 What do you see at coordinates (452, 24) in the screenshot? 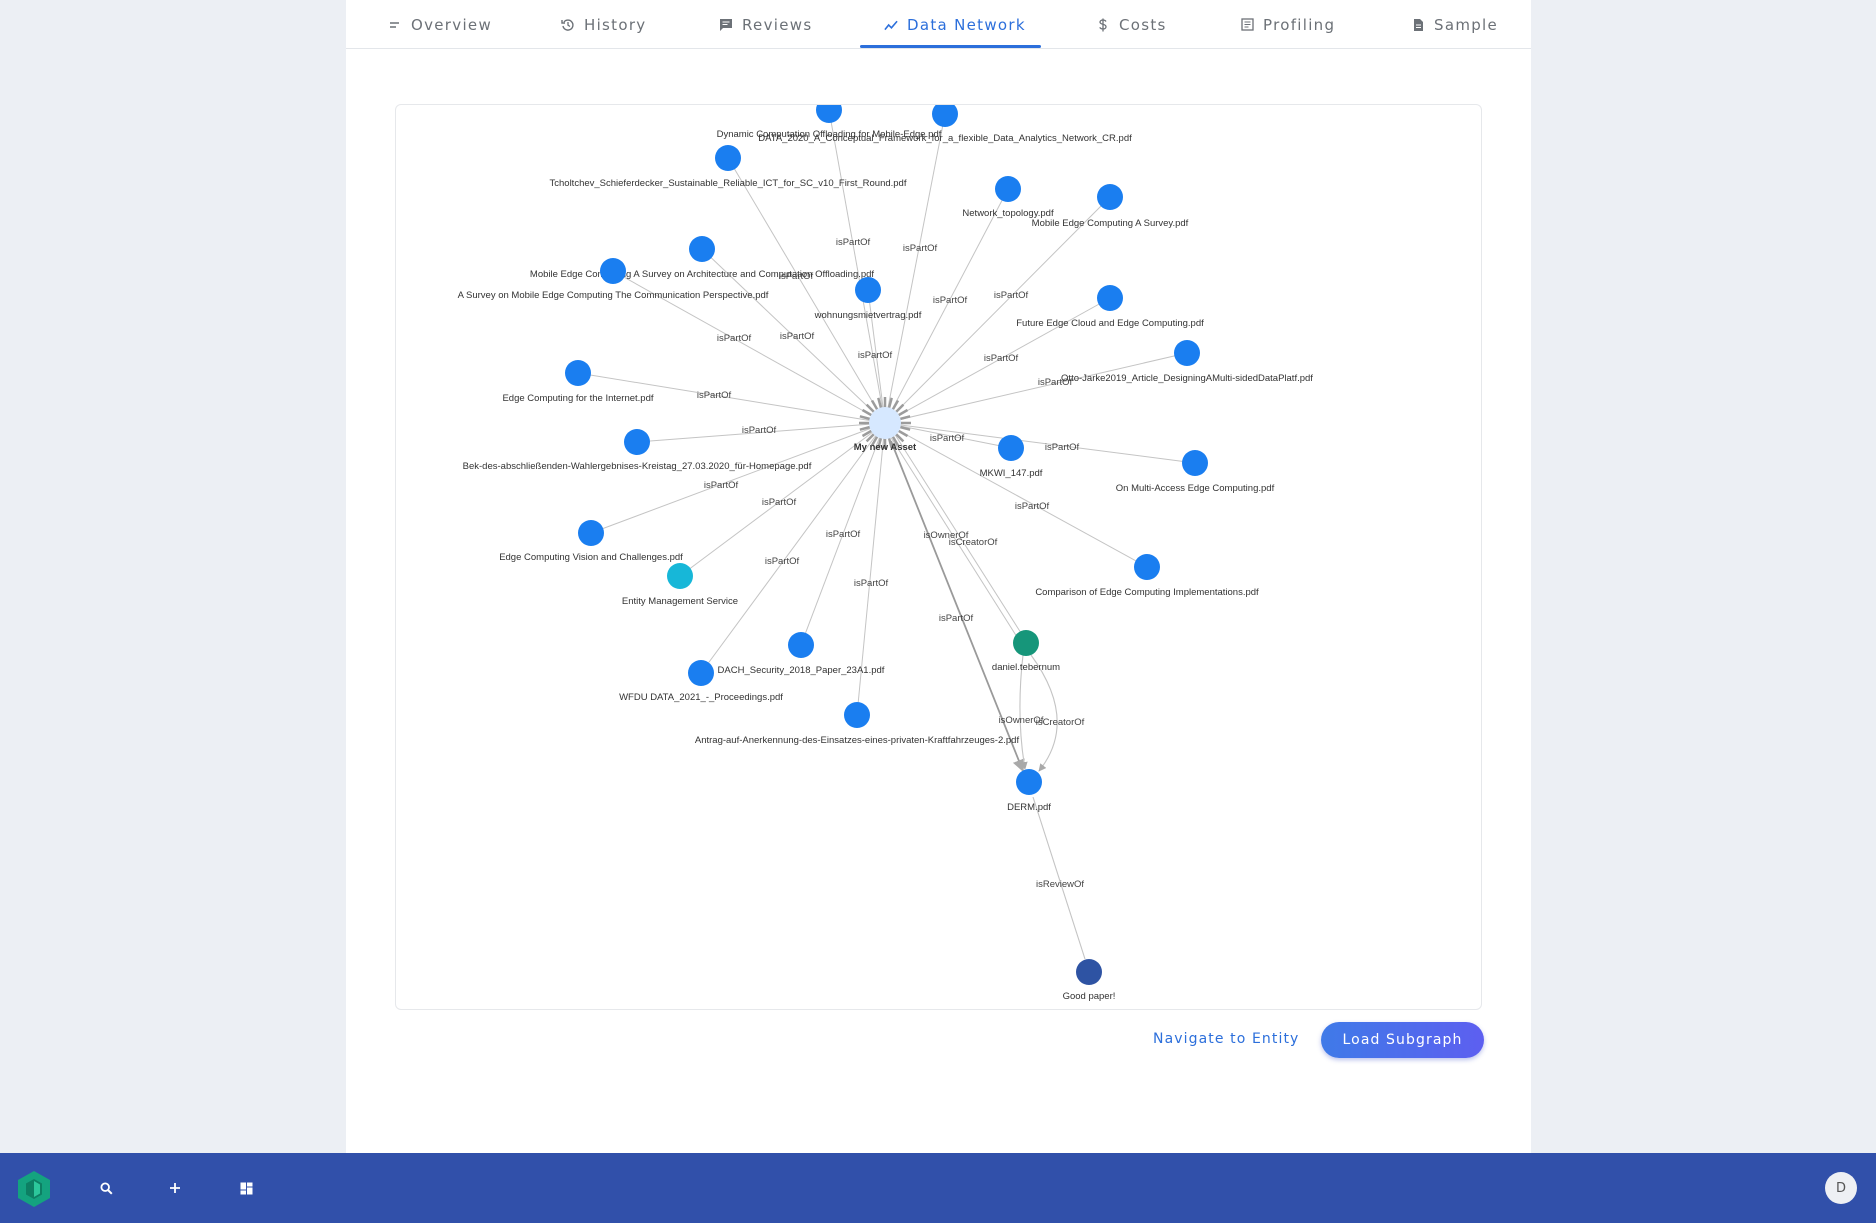
I see `tab-label: Overview` at bounding box center [452, 24].